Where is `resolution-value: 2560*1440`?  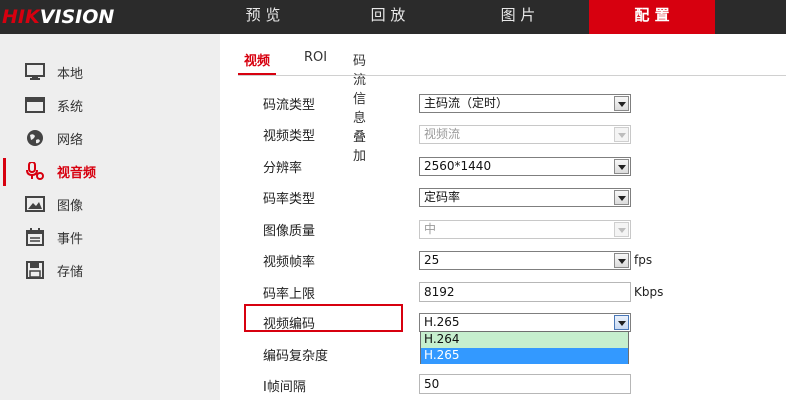
resolution-value: 2560*1440 is located at coordinates (458, 166).